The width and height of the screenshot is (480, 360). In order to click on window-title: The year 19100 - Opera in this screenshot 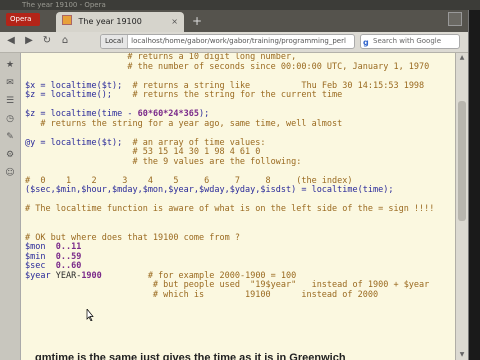, I will do `click(64, 5)`.